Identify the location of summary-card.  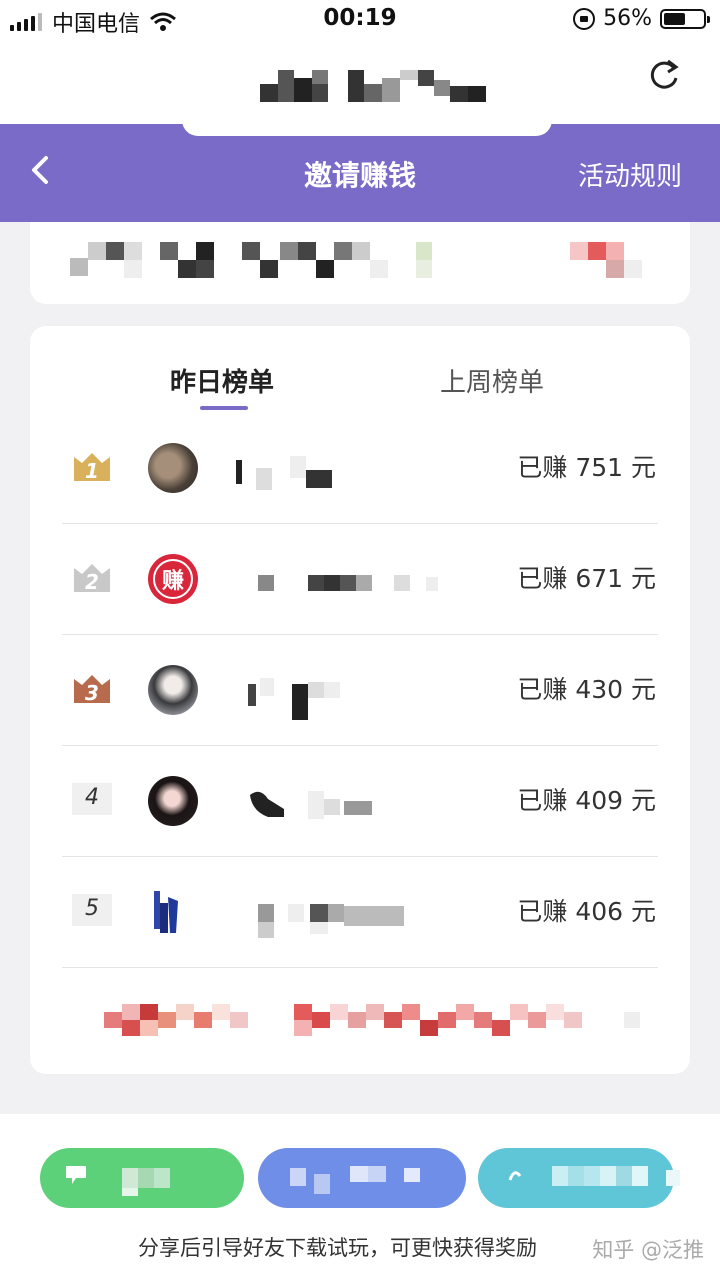
(360, 263).